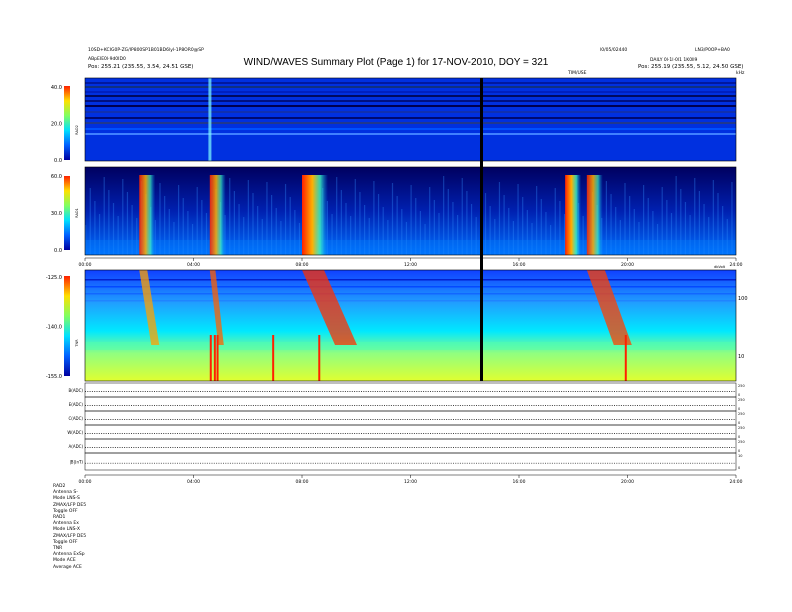  What do you see at coordinates (76, 404) in the screenshot?
I see `line-panel-label: E(ADC)` at bounding box center [76, 404].